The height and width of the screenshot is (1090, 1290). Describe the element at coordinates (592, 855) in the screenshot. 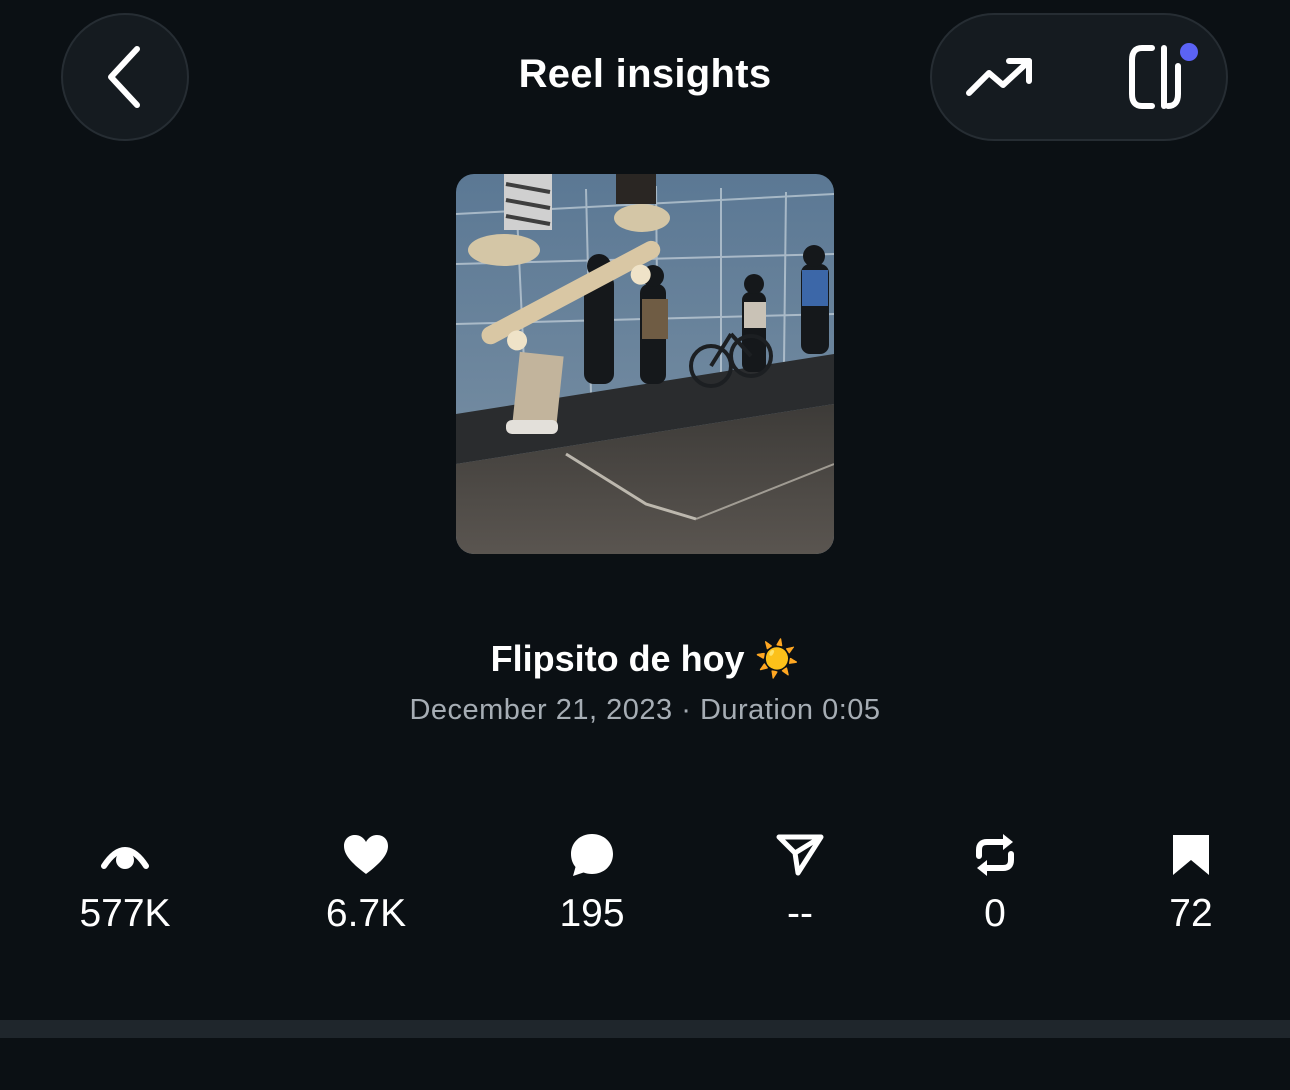

I see `comment-icon` at that location.